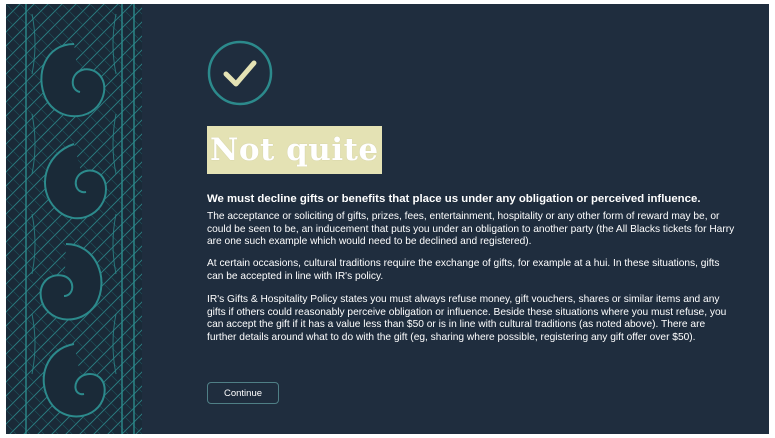  I want to click on feedback-title: Not quite, so click(294, 150).